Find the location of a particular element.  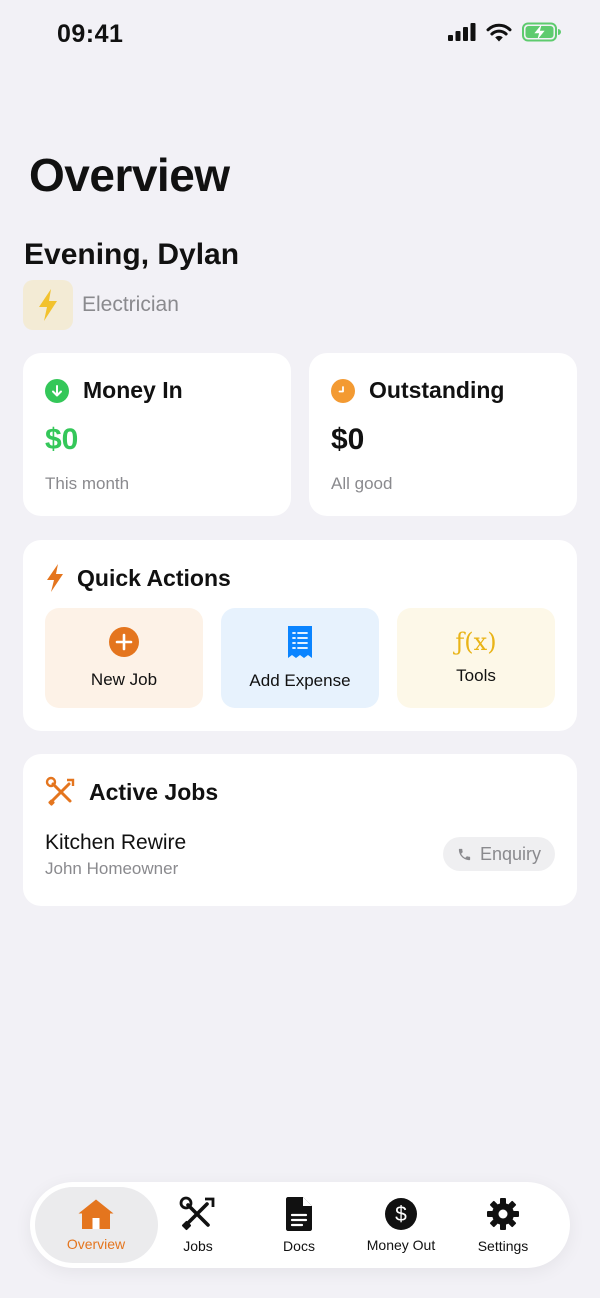

tab-money-out-label: Money Out is located at coordinates (401, 1245).